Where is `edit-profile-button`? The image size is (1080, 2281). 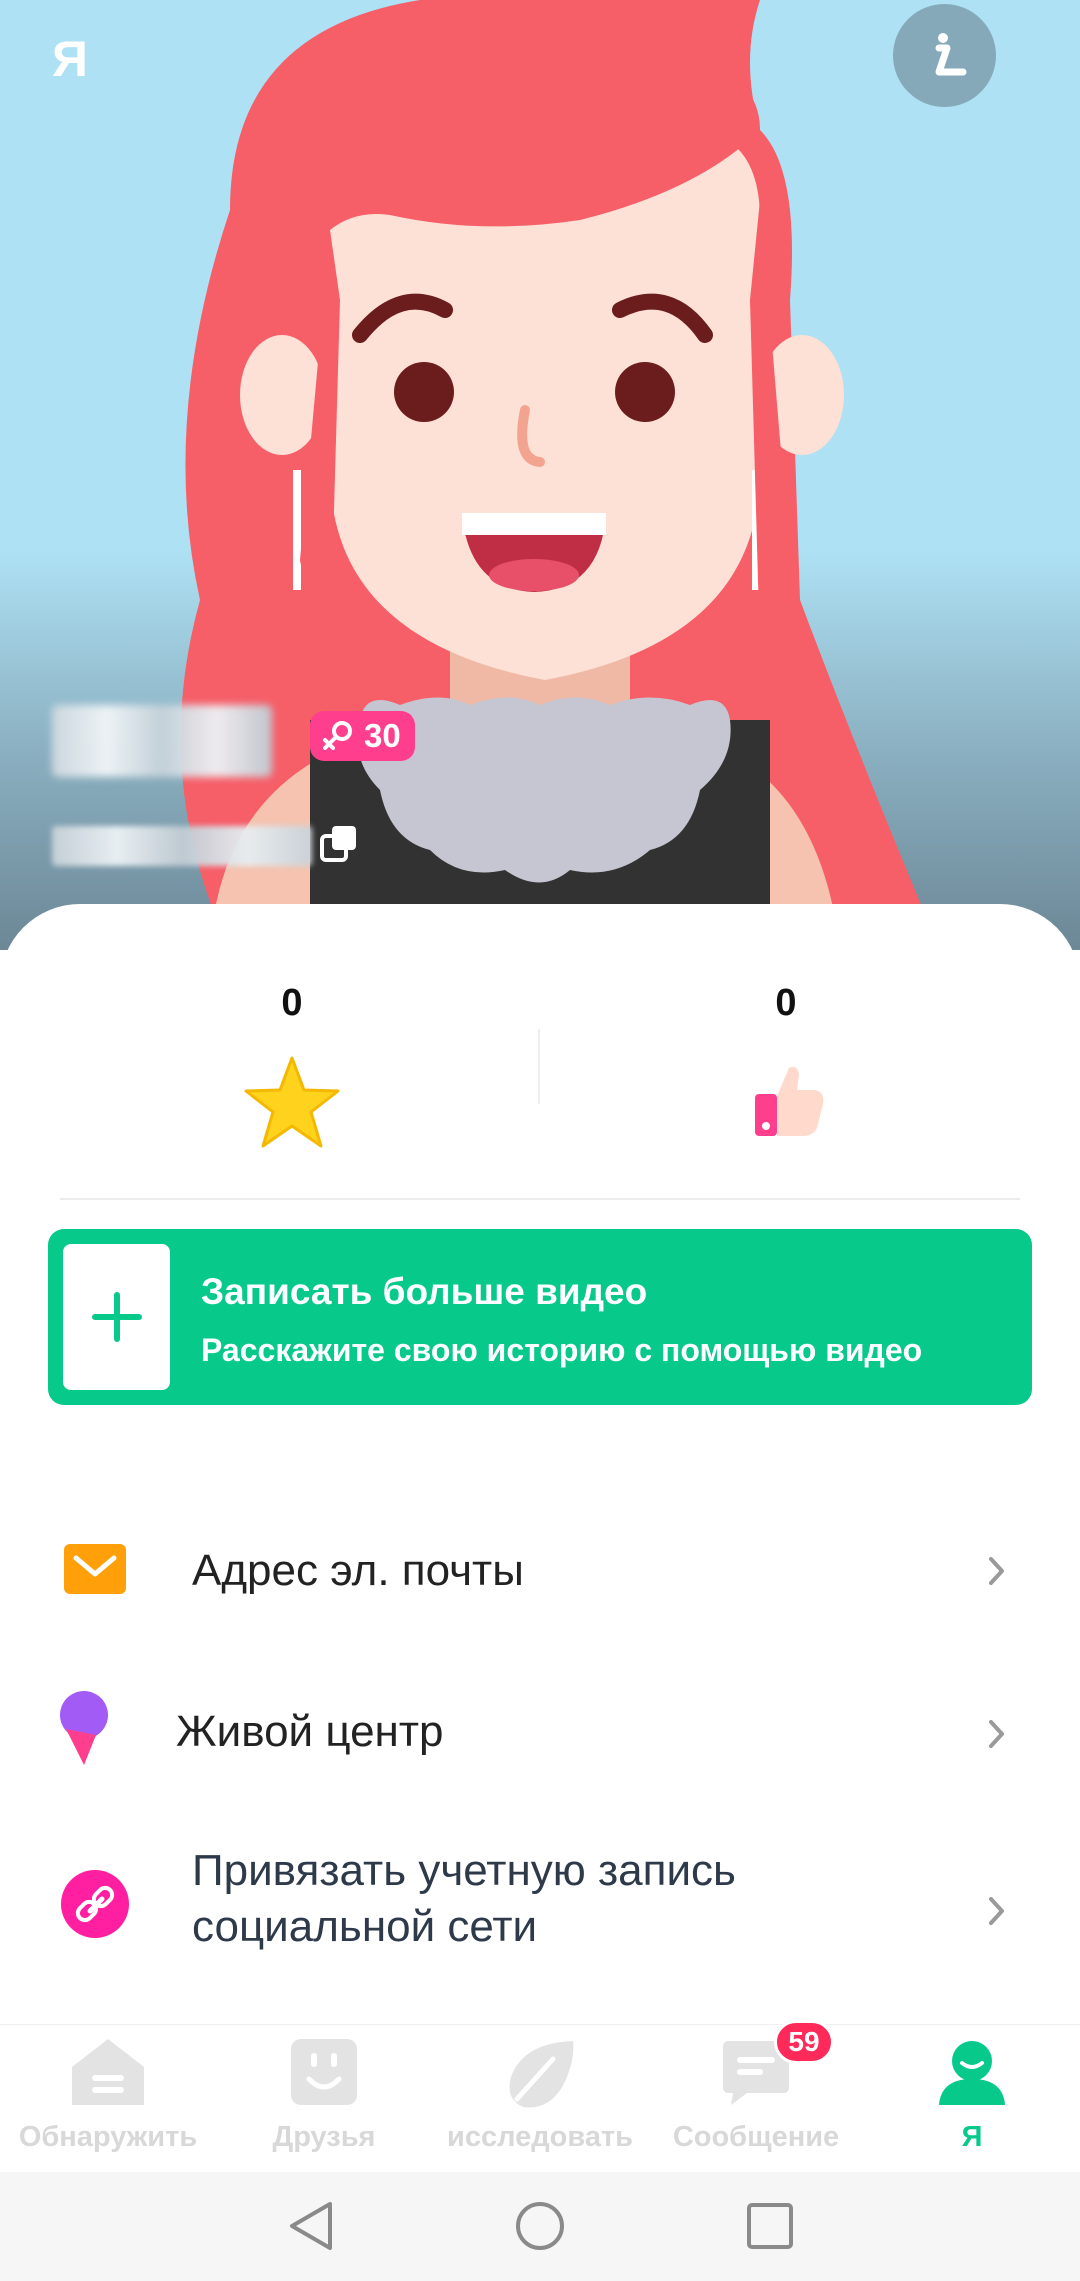 edit-profile-button is located at coordinates (944, 55).